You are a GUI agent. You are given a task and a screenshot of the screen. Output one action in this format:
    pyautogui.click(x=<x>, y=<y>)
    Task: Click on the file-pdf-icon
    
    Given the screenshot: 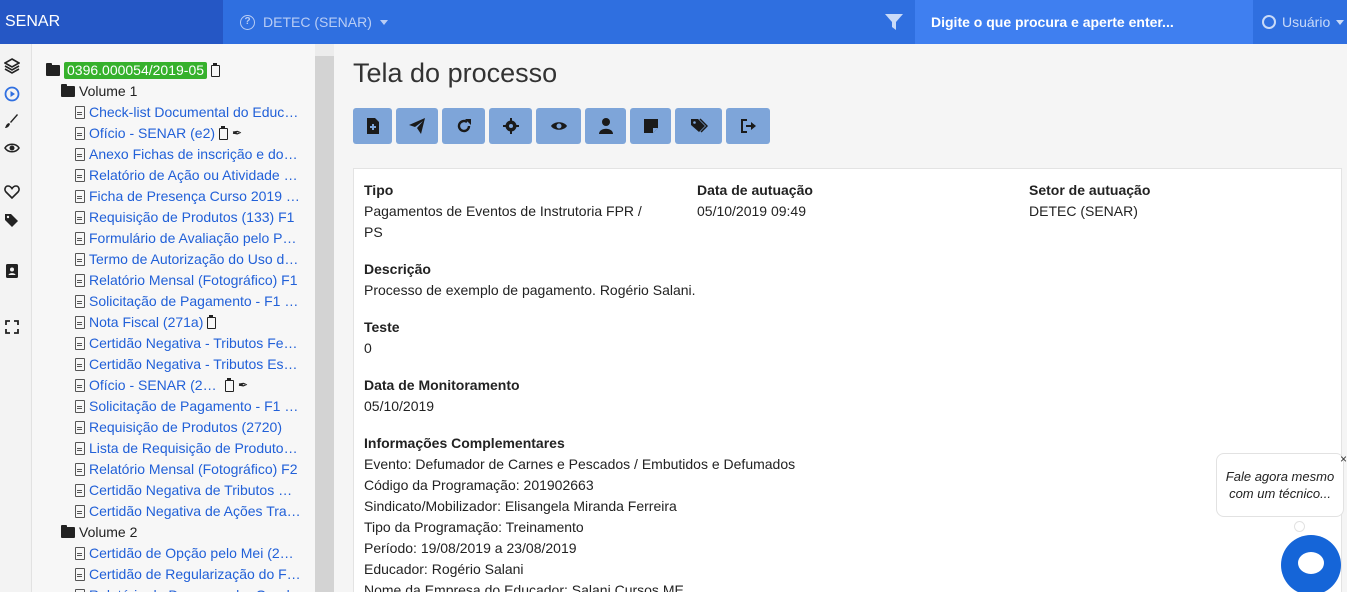 What is the action you would take?
    pyautogui.click(x=80, y=427)
    